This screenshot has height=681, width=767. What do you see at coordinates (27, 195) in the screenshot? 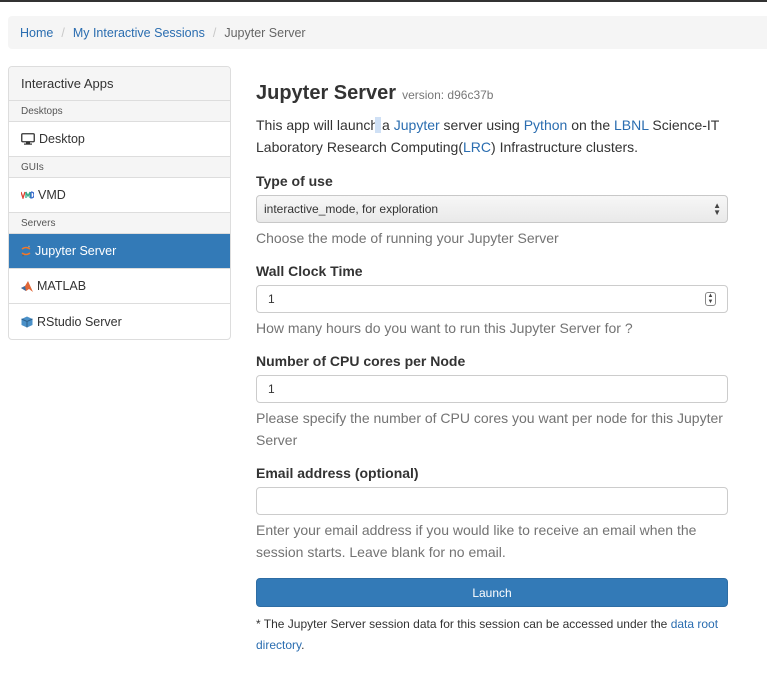
I see `vmd-logo-icon` at bounding box center [27, 195].